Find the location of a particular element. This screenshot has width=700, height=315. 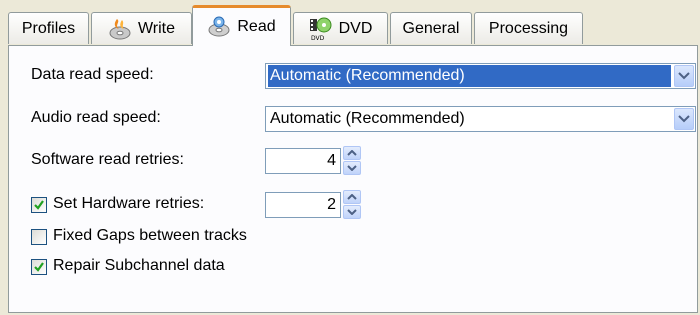

software-retries-value: 4 is located at coordinates (331, 160).